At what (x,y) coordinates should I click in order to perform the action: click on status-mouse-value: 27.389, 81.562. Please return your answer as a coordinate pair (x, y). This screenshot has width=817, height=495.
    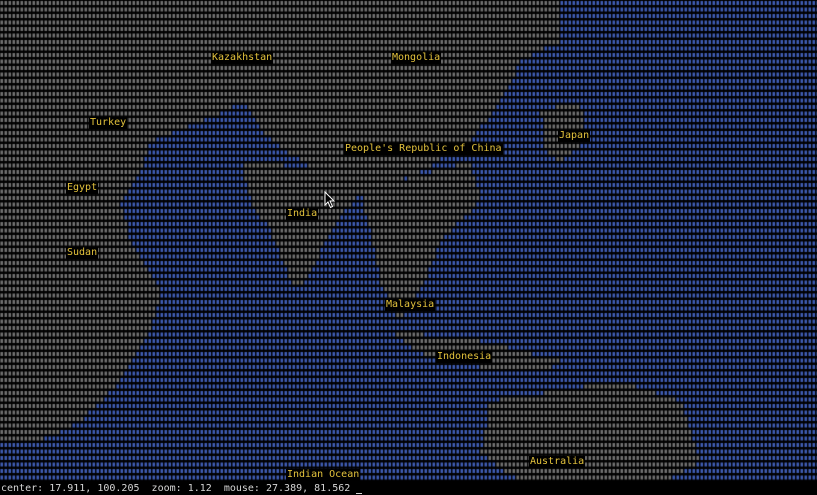
    Looking at the image, I should click on (308, 488).